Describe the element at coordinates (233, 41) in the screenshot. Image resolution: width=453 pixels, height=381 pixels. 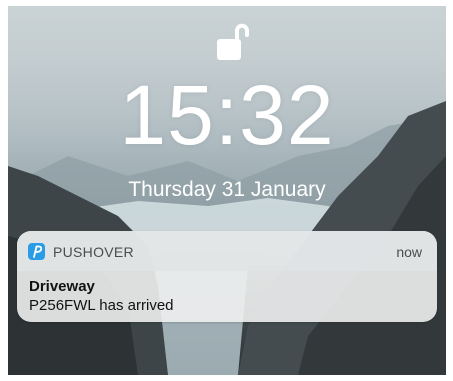
I see `unlocked-padlock-icon` at that location.